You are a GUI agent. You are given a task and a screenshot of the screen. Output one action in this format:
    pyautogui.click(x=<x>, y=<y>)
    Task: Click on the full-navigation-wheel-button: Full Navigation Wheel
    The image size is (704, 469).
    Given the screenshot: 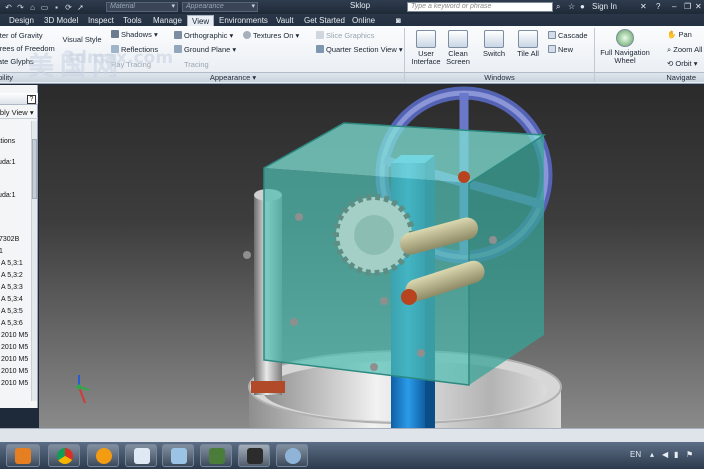 What is the action you would take?
    pyautogui.click(x=625, y=47)
    